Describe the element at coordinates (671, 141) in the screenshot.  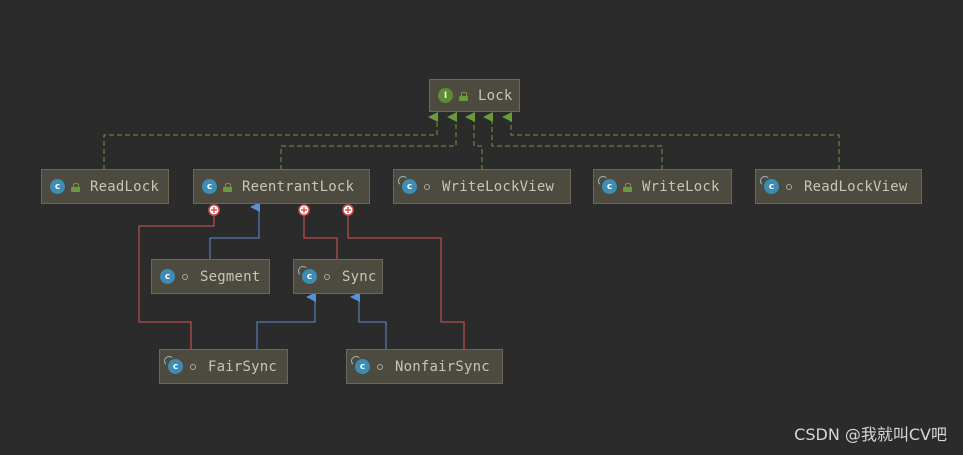
I see `edge-readlockview-implements-lock` at that location.